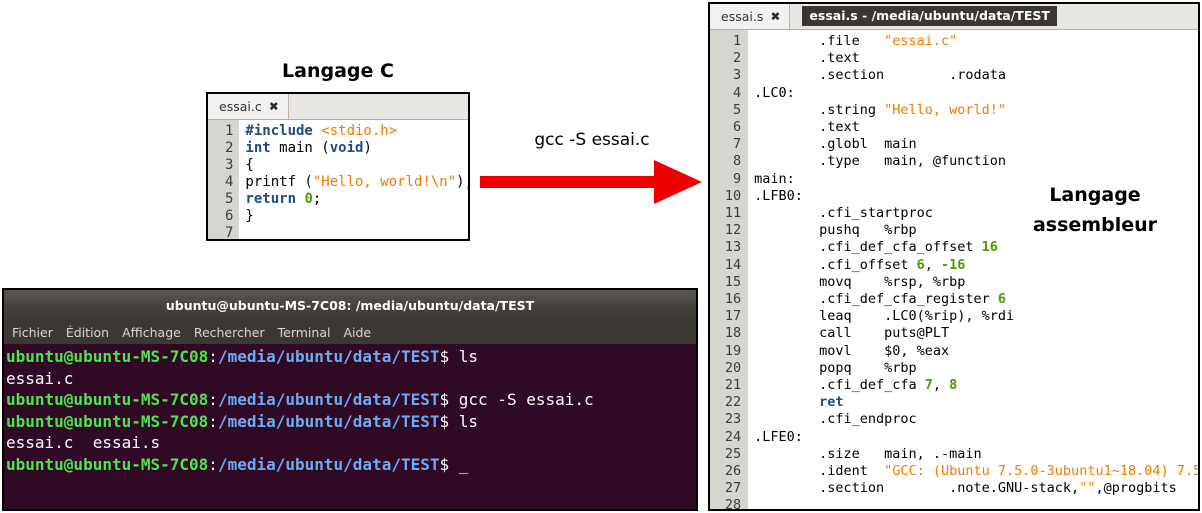 The width and height of the screenshot is (1202, 513). What do you see at coordinates (737, 161) in the screenshot?
I see `line-number: 8` at bounding box center [737, 161].